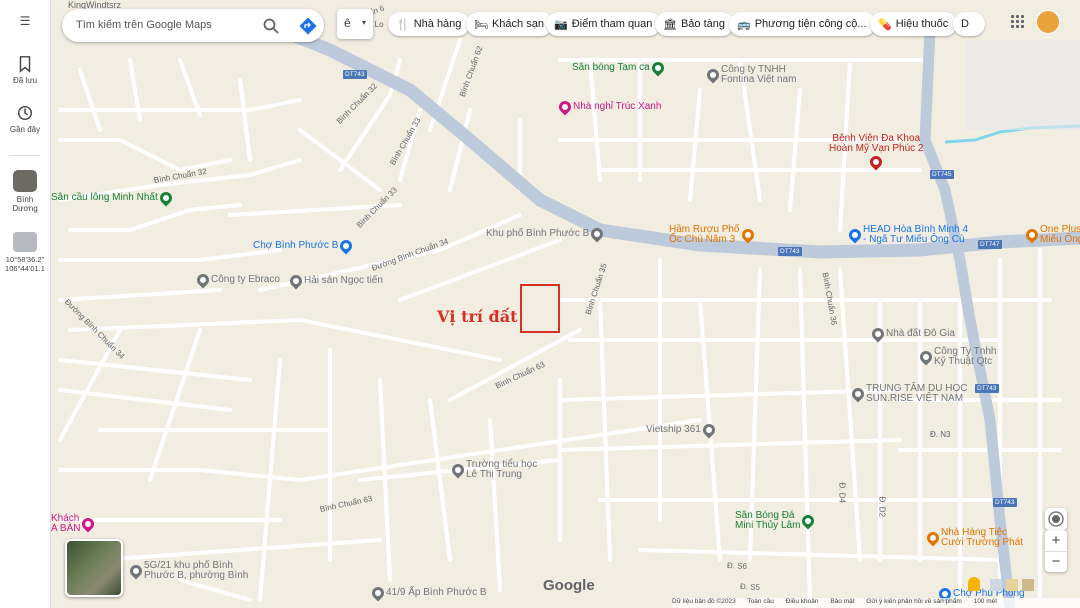 The image size is (1080, 608). What do you see at coordinates (271, 26) in the screenshot?
I see `search-icon` at bounding box center [271, 26].